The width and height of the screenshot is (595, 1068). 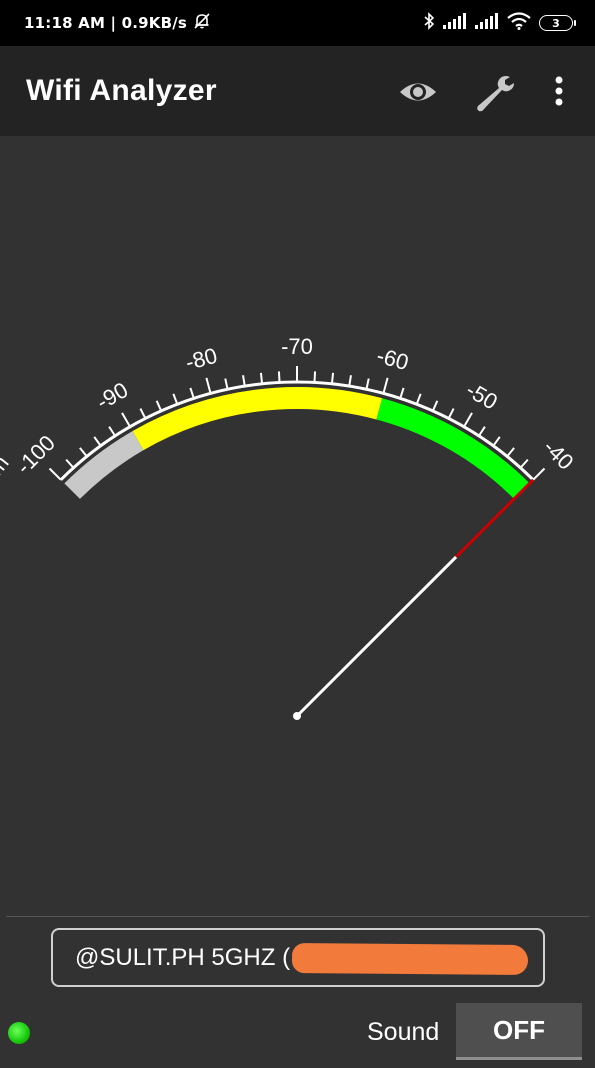 What do you see at coordinates (418, 94) in the screenshot?
I see `eye-icon` at bounding box center [418, 94].